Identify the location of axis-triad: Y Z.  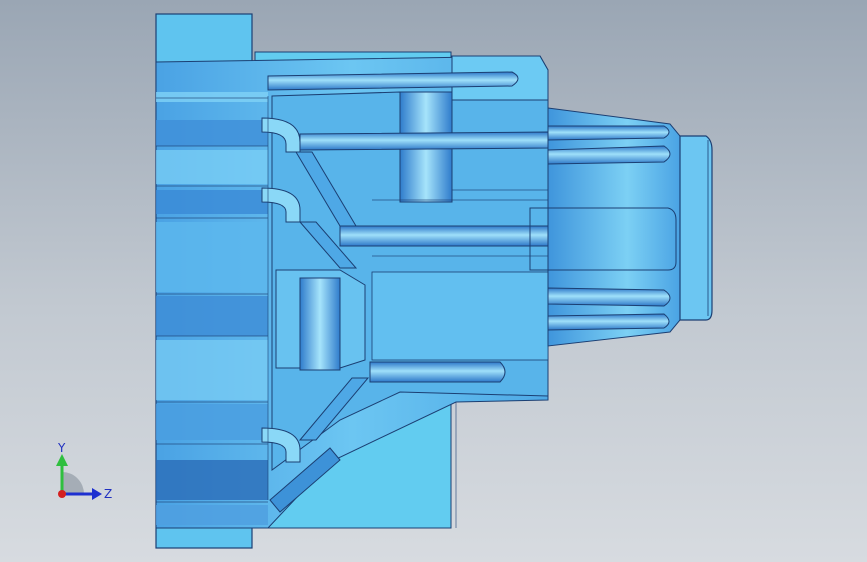
(84, 471).